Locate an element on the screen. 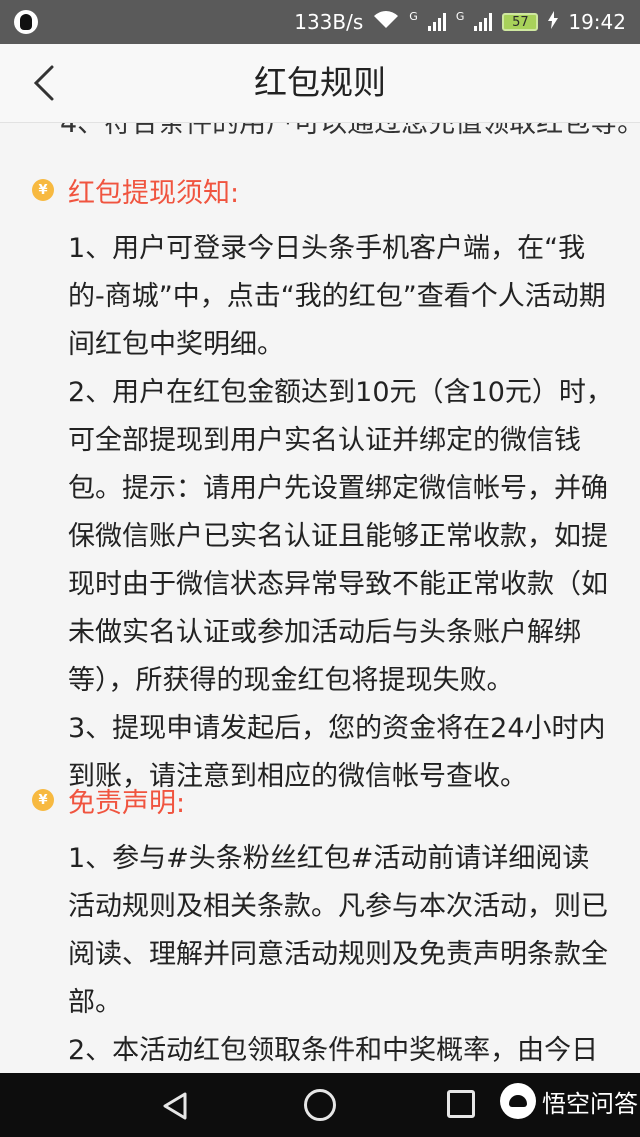 The width and height of the screenshot is (640, 1137). back-button is located at coordinates (44, 83).